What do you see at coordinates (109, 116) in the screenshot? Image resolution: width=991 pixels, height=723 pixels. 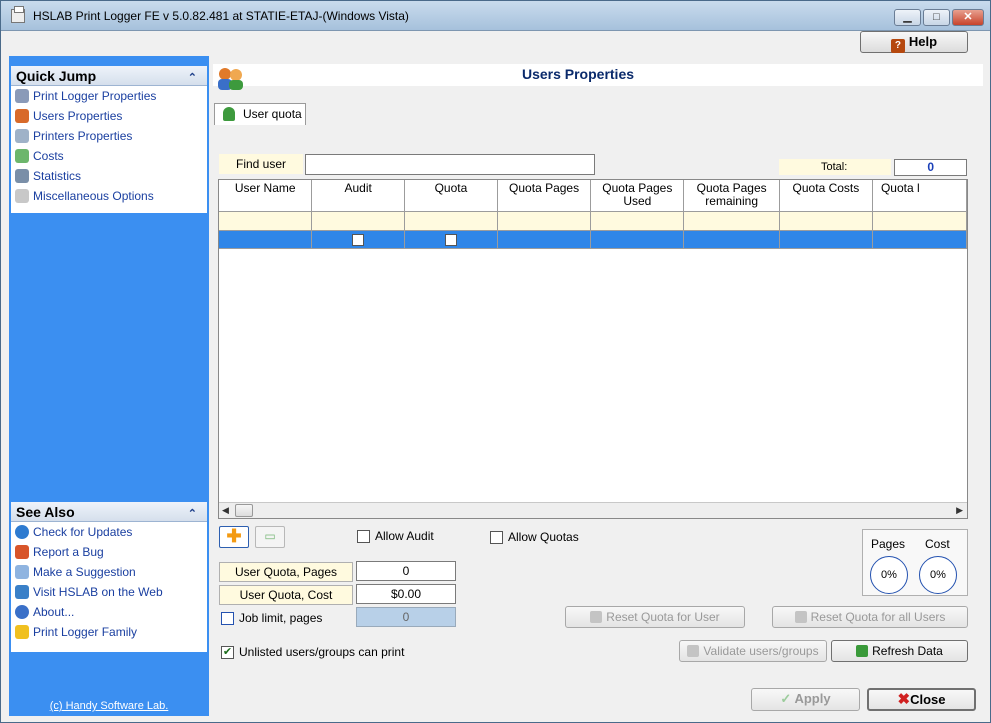 I see `sidebar-item-users-properties: Users Properties` at bounding box center [109, 116].